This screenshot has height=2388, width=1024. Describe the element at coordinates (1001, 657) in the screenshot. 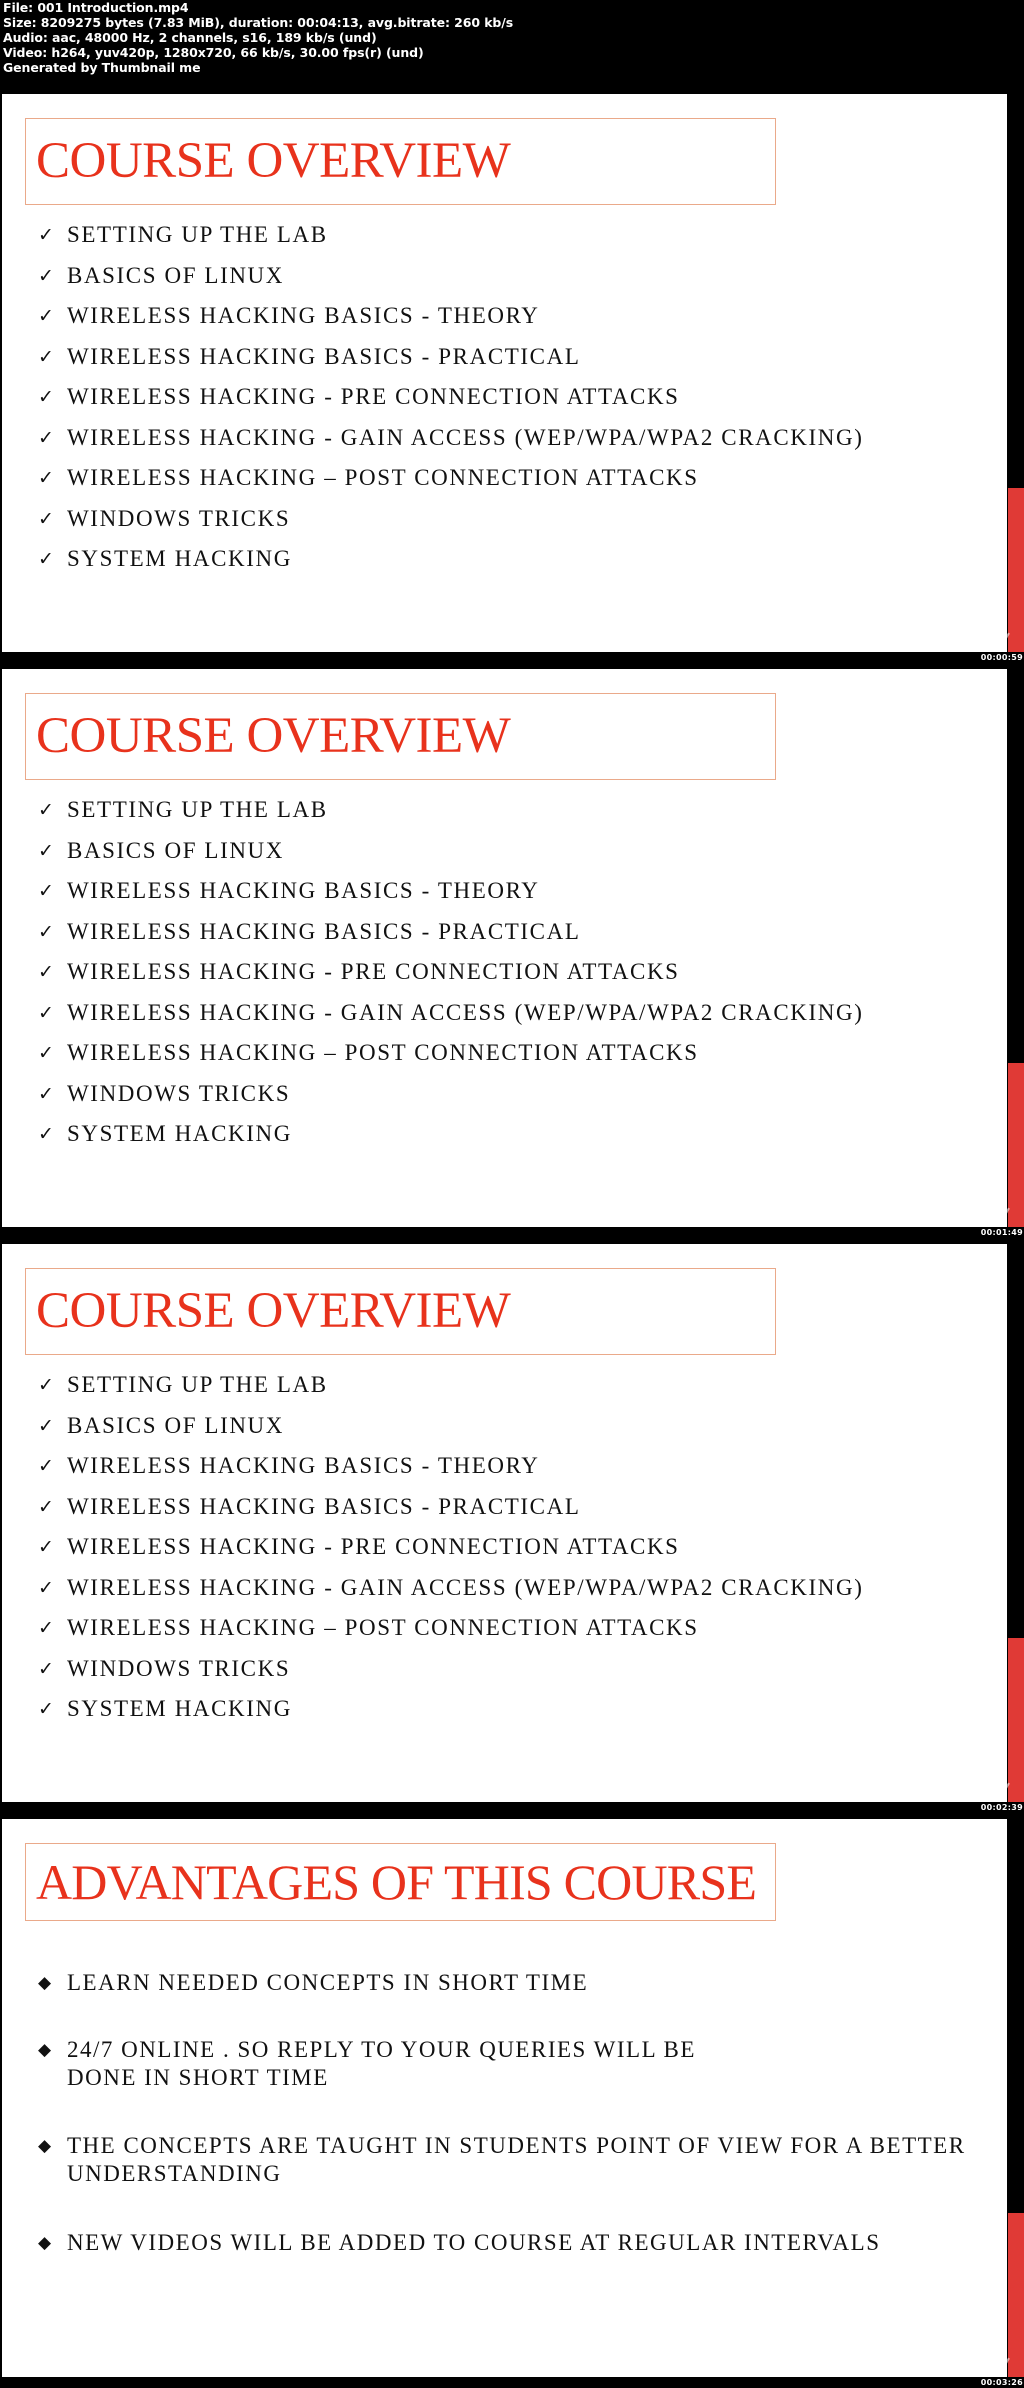

I see `frame-timestamp: 00:00:59` at that location.